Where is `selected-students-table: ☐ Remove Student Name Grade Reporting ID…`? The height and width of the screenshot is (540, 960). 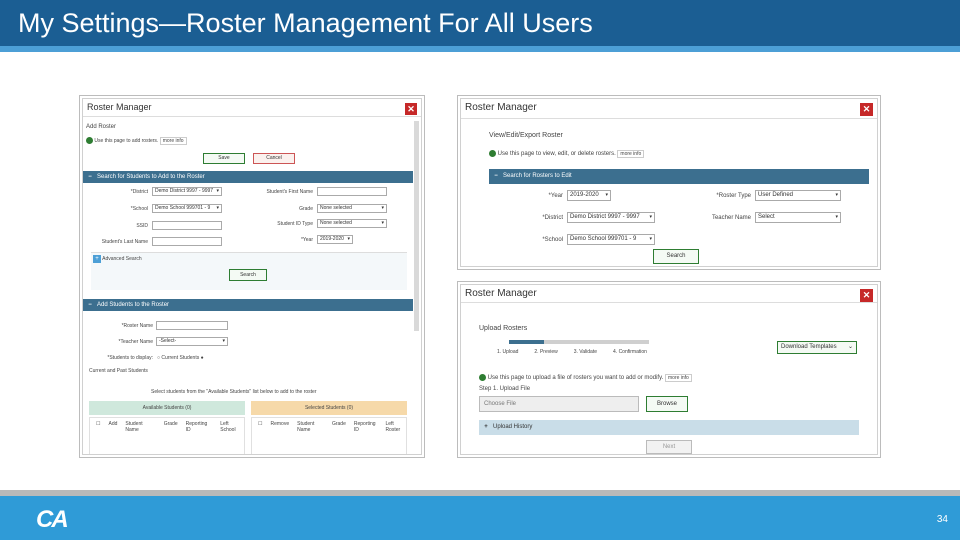
selected-students-table: ☐ Remove Student Name Grade Reporting ID… is located at coordinates (329, 435).